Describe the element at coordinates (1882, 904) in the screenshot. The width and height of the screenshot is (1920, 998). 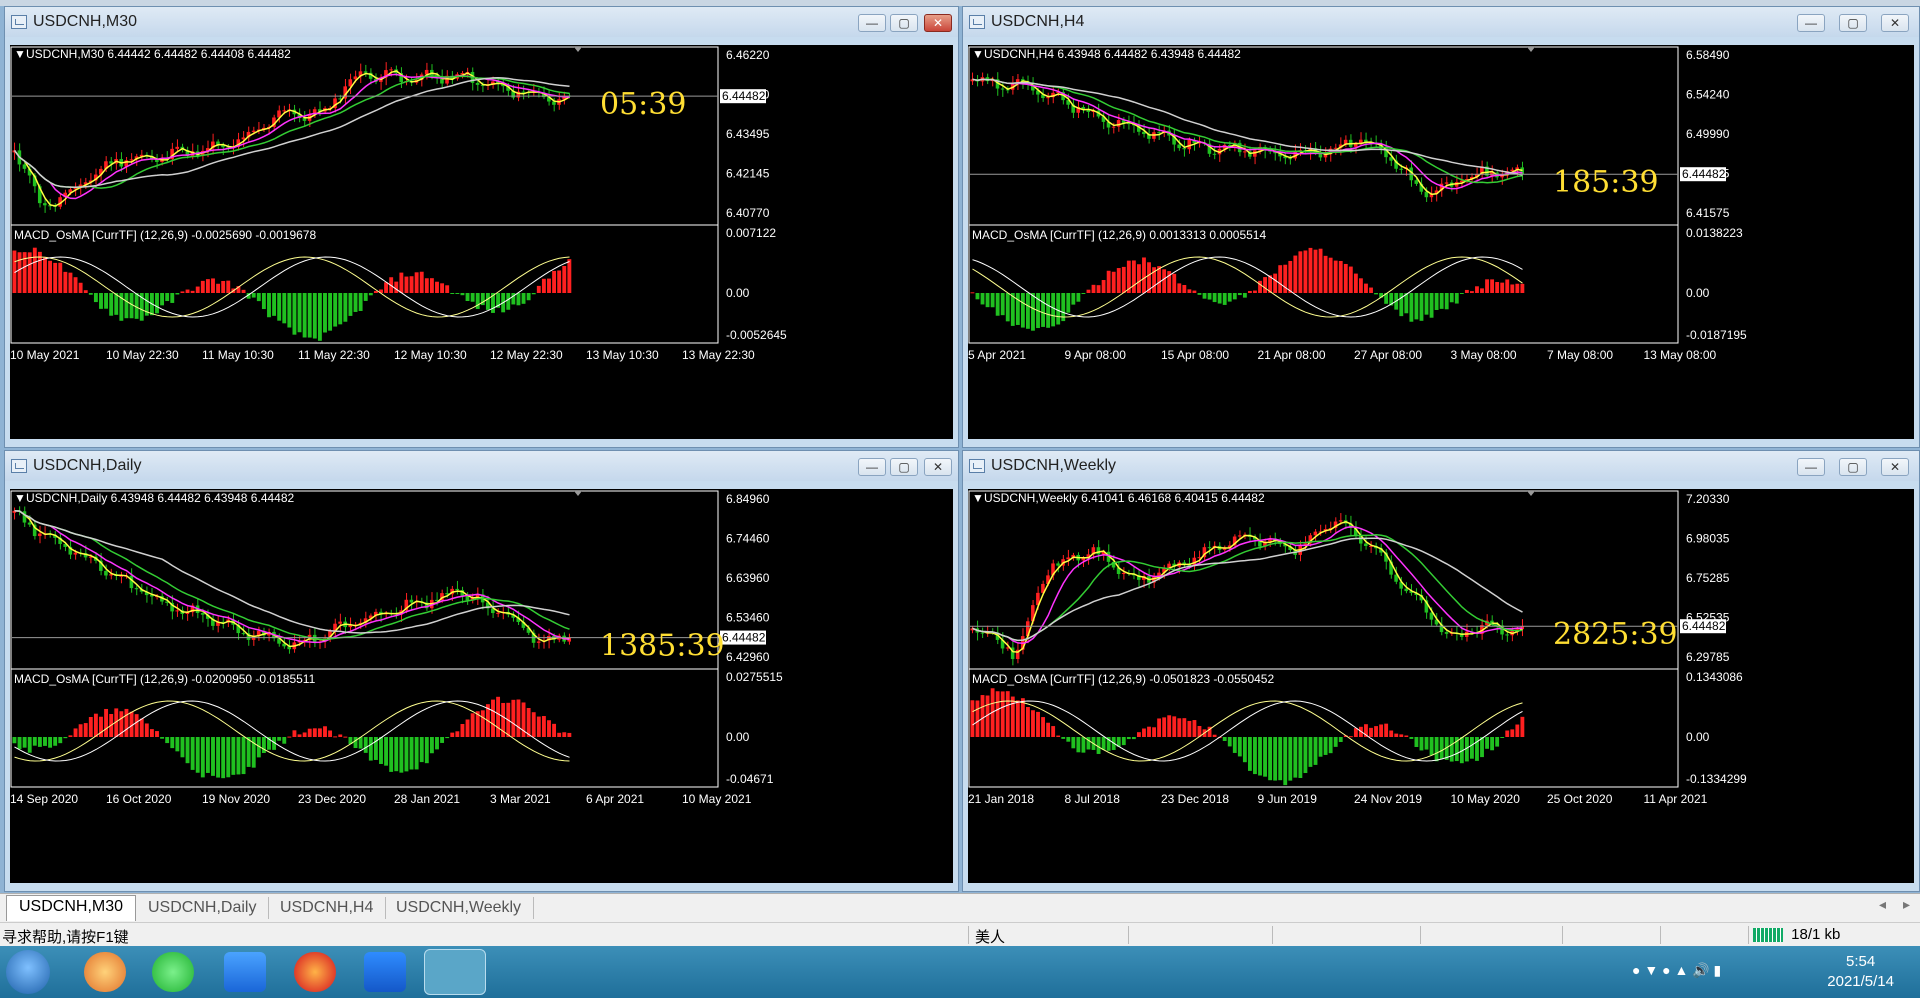
I see `tab-scroll-left-icon: ◂` at that location.